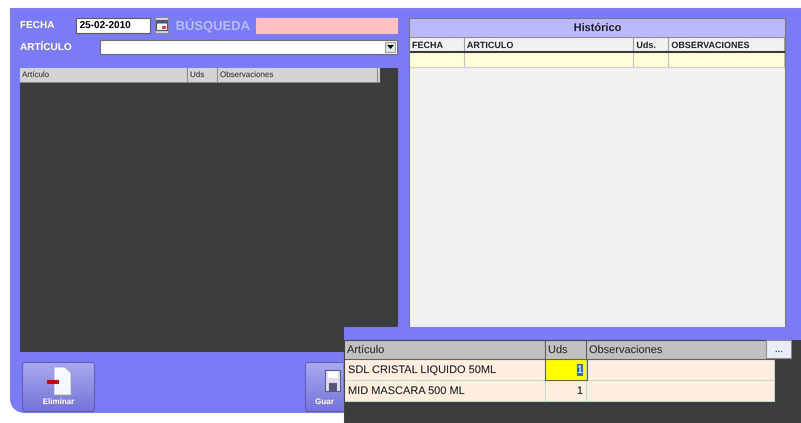 The height and width of the screenshot is (423, 801). What do you see at coordinates (113, 26) in the screenshot?
I see `date-field: 25-02-2010` at bounding box center [113, 26].